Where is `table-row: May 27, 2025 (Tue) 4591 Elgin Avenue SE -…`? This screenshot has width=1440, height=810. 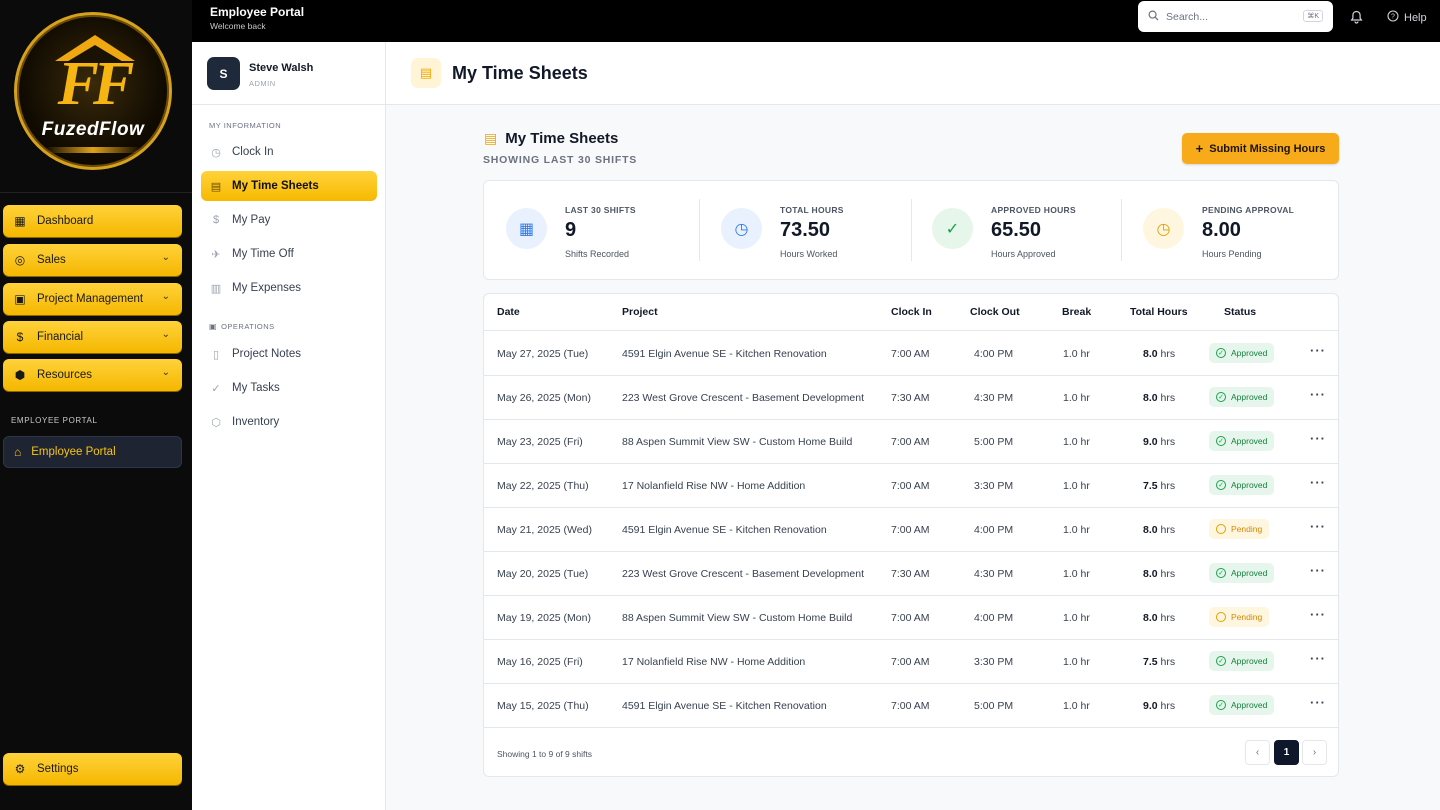
table-row: May 27, 2025 (Tue) 4591 Elgin Avenue SE -… is located at coordinates (911, 353).